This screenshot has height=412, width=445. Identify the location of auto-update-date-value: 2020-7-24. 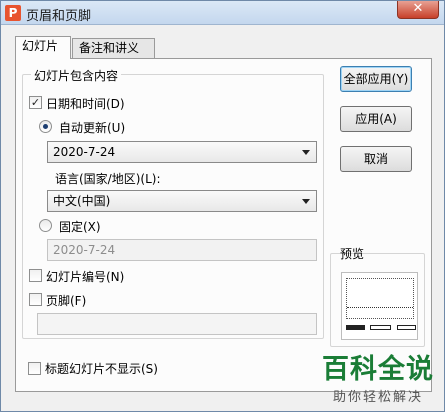
(84, 152).